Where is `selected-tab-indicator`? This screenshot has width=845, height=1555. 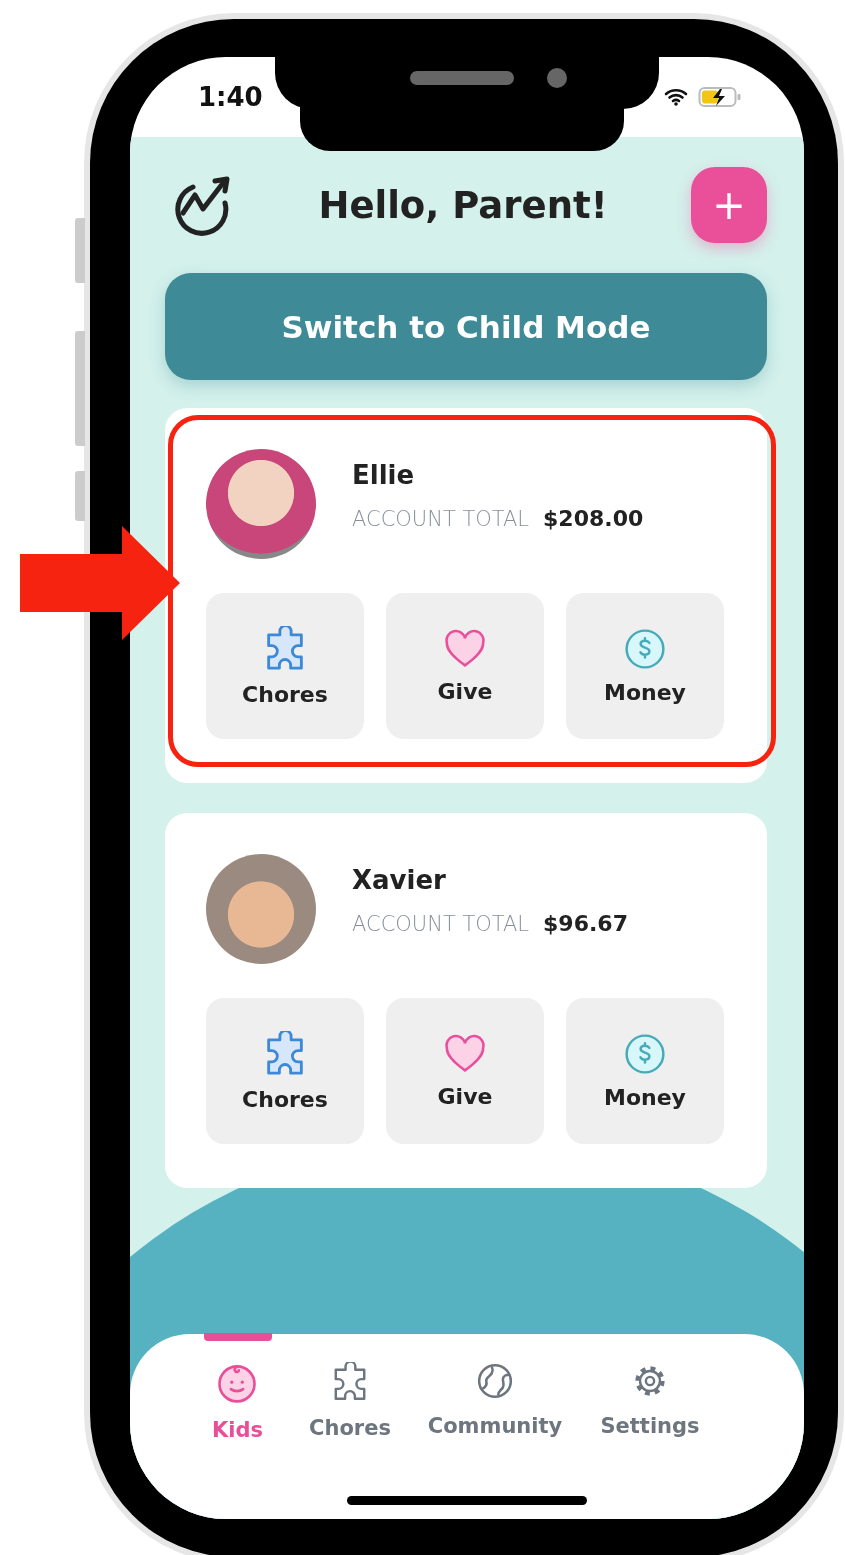 selected-tab-indicator is located at coordinates (237, 1337).